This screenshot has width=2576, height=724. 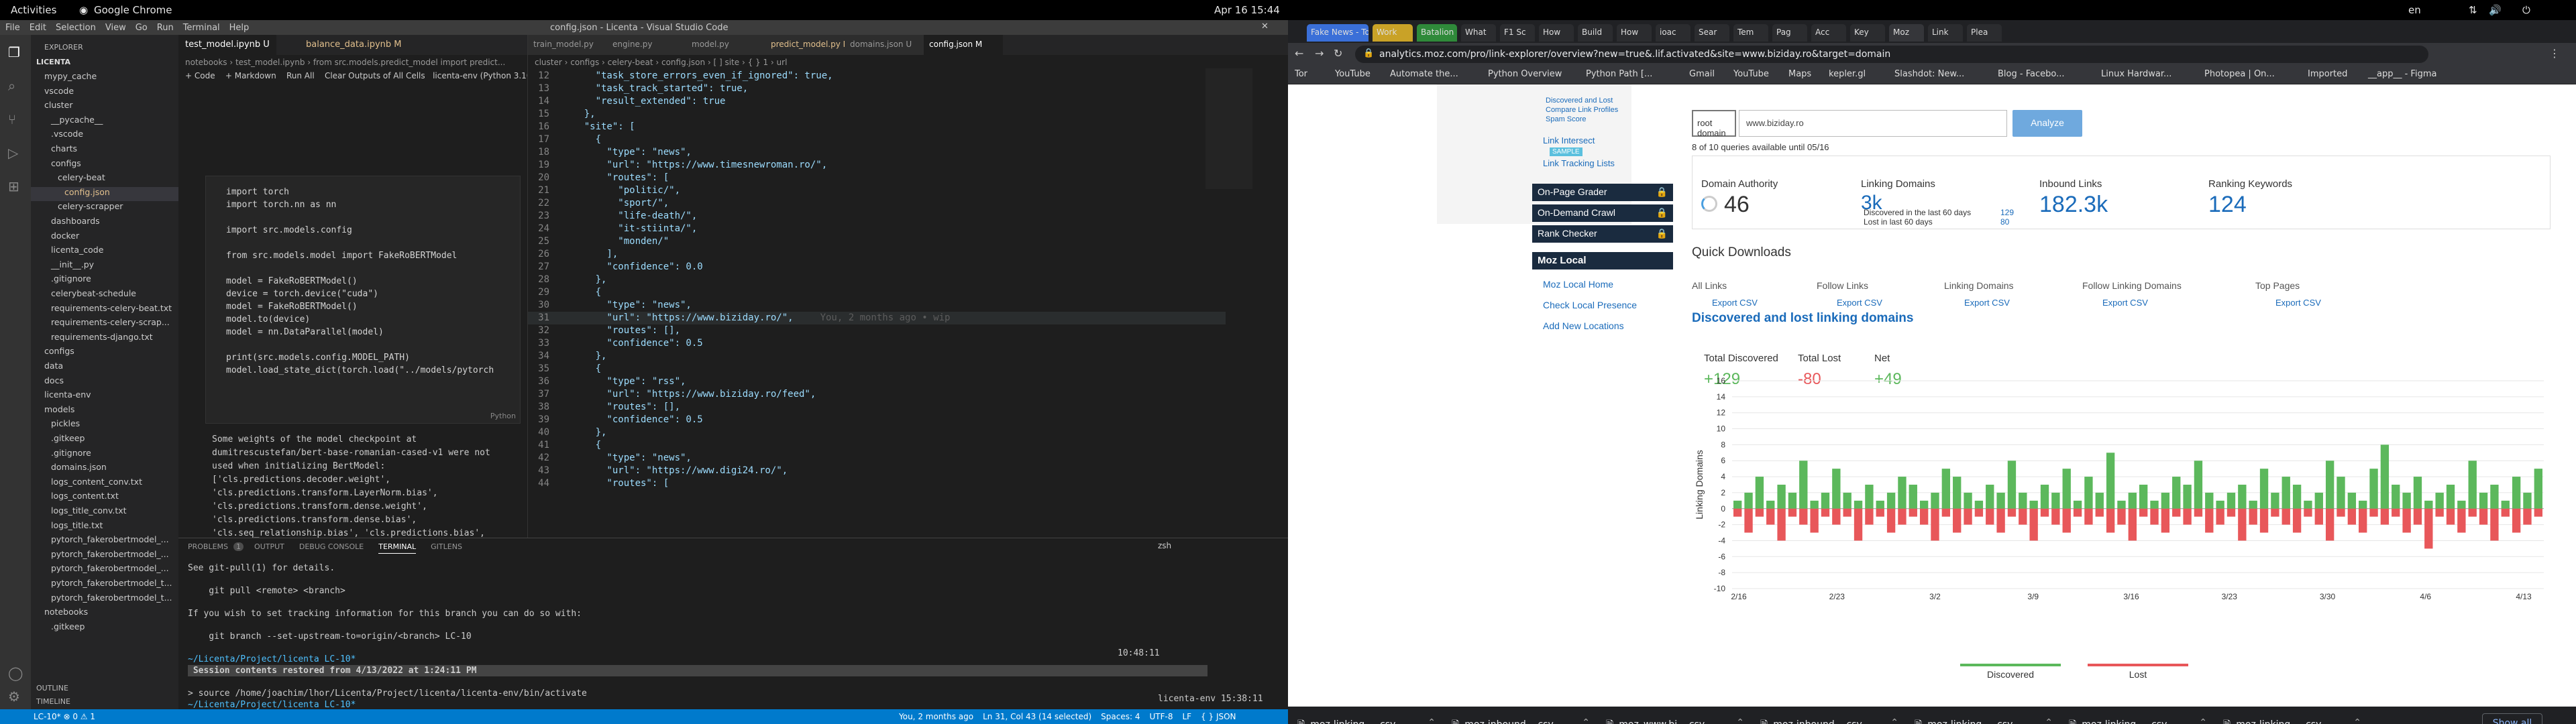 I want to click on discovered-count: 129, so click(x=2007, y=212).